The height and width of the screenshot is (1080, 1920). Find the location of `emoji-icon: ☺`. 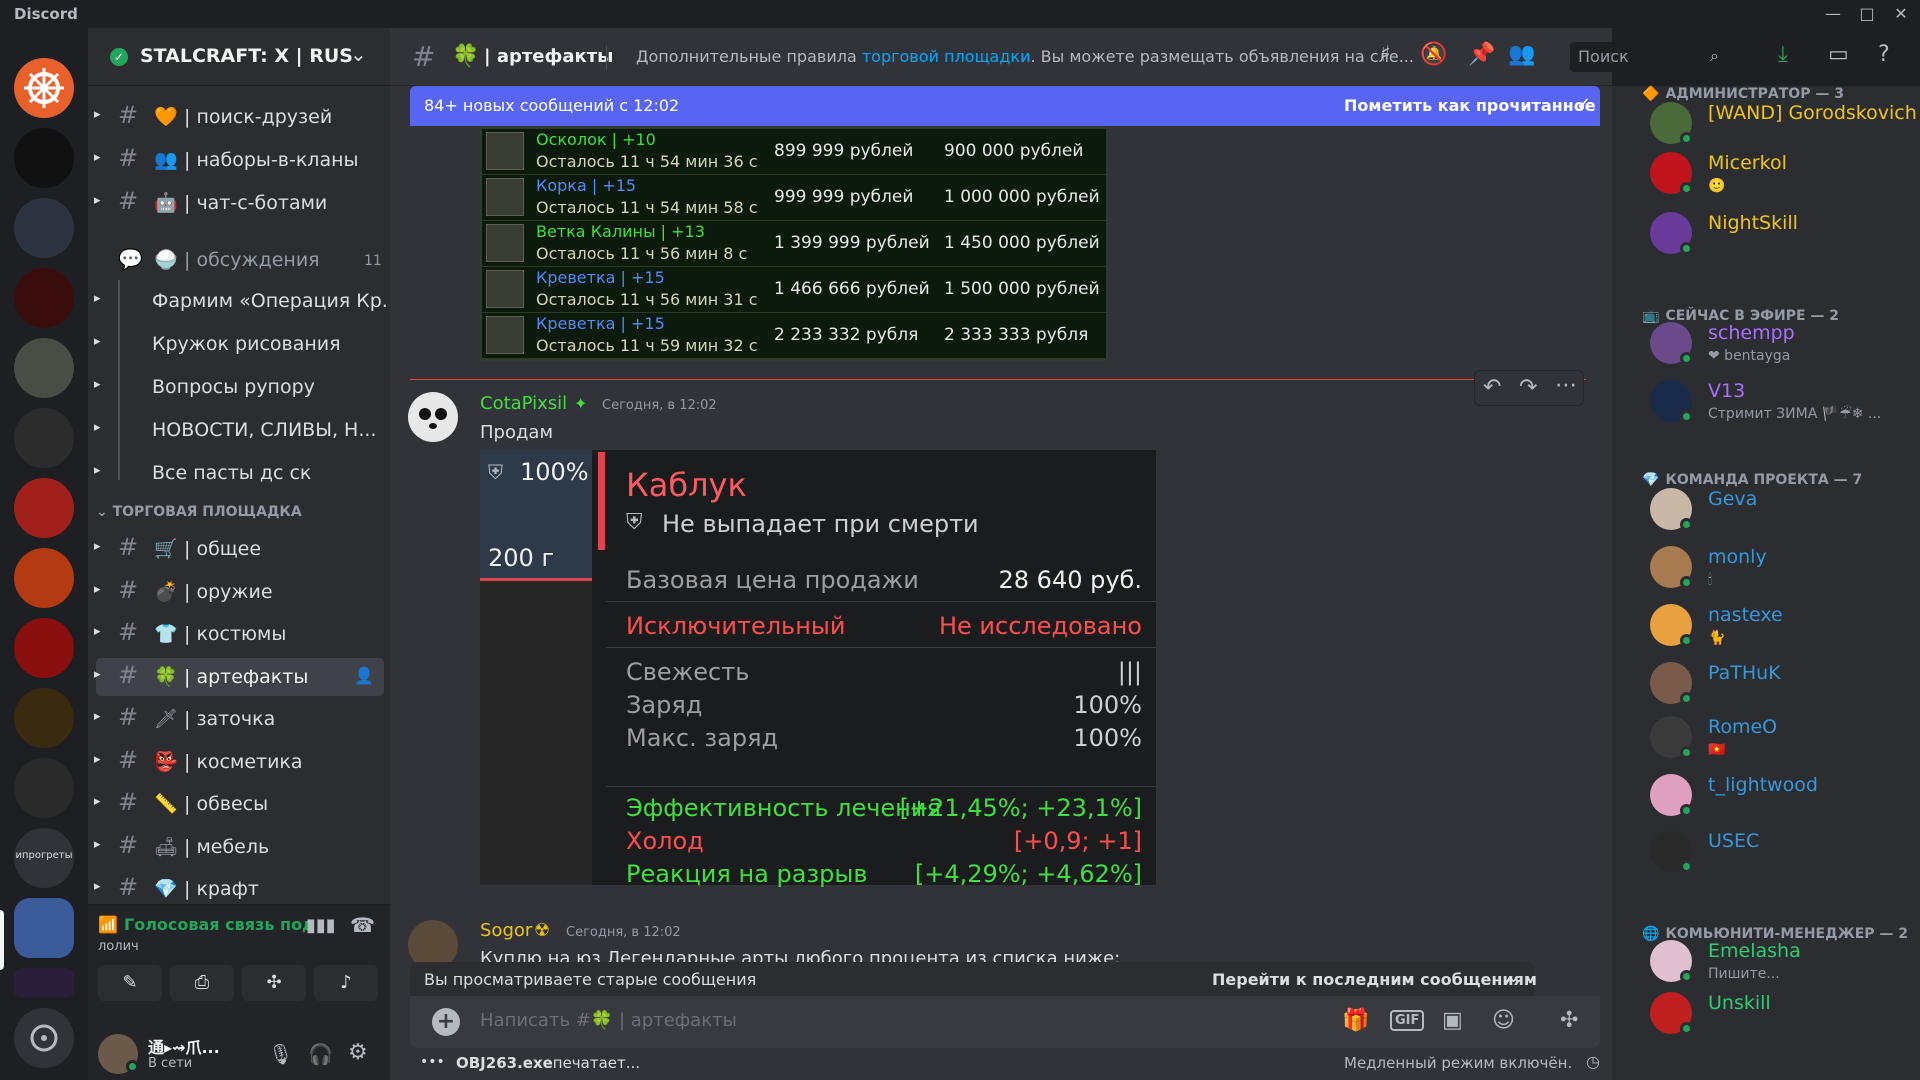

emoji-icon: ☺ is located at coordinates (1503, 1020).